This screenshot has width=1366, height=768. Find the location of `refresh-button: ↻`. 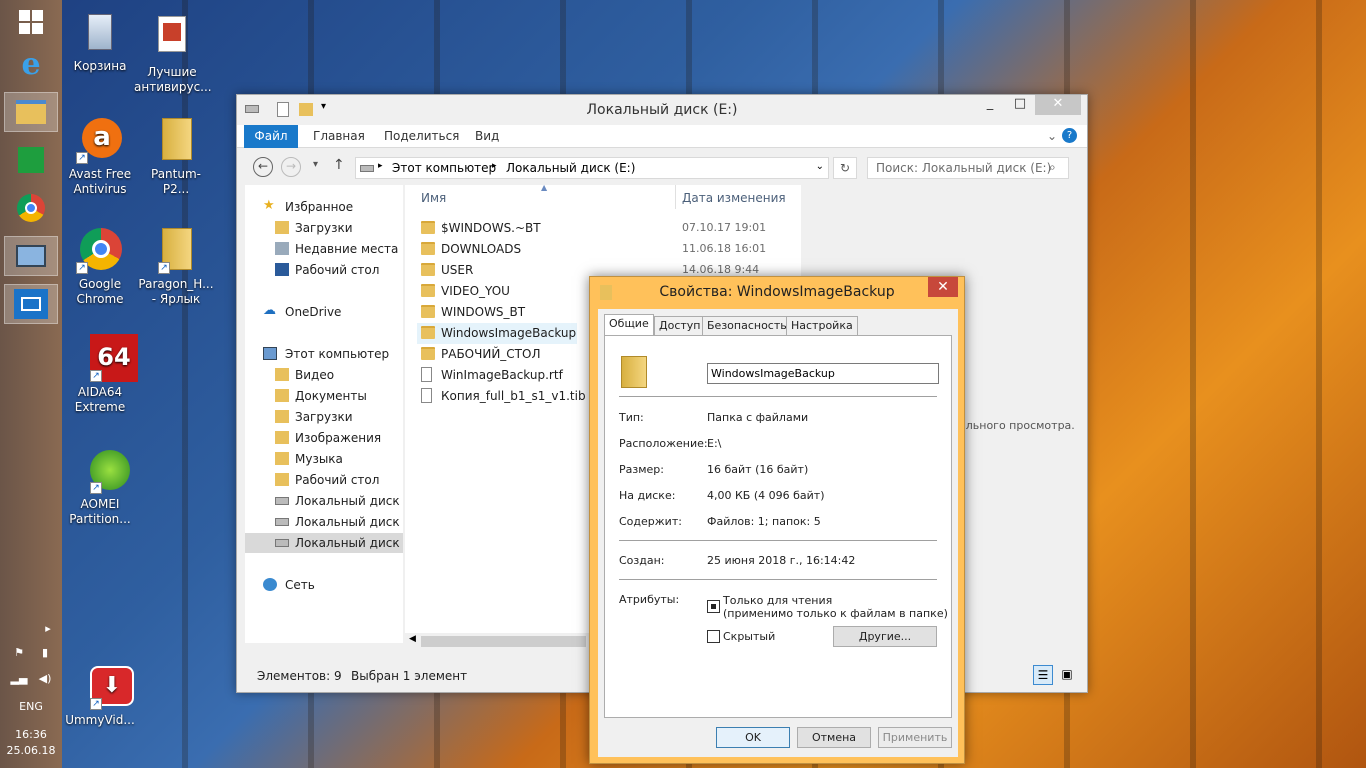

refresh-button: ↻ is located at coordinates (845, 168).